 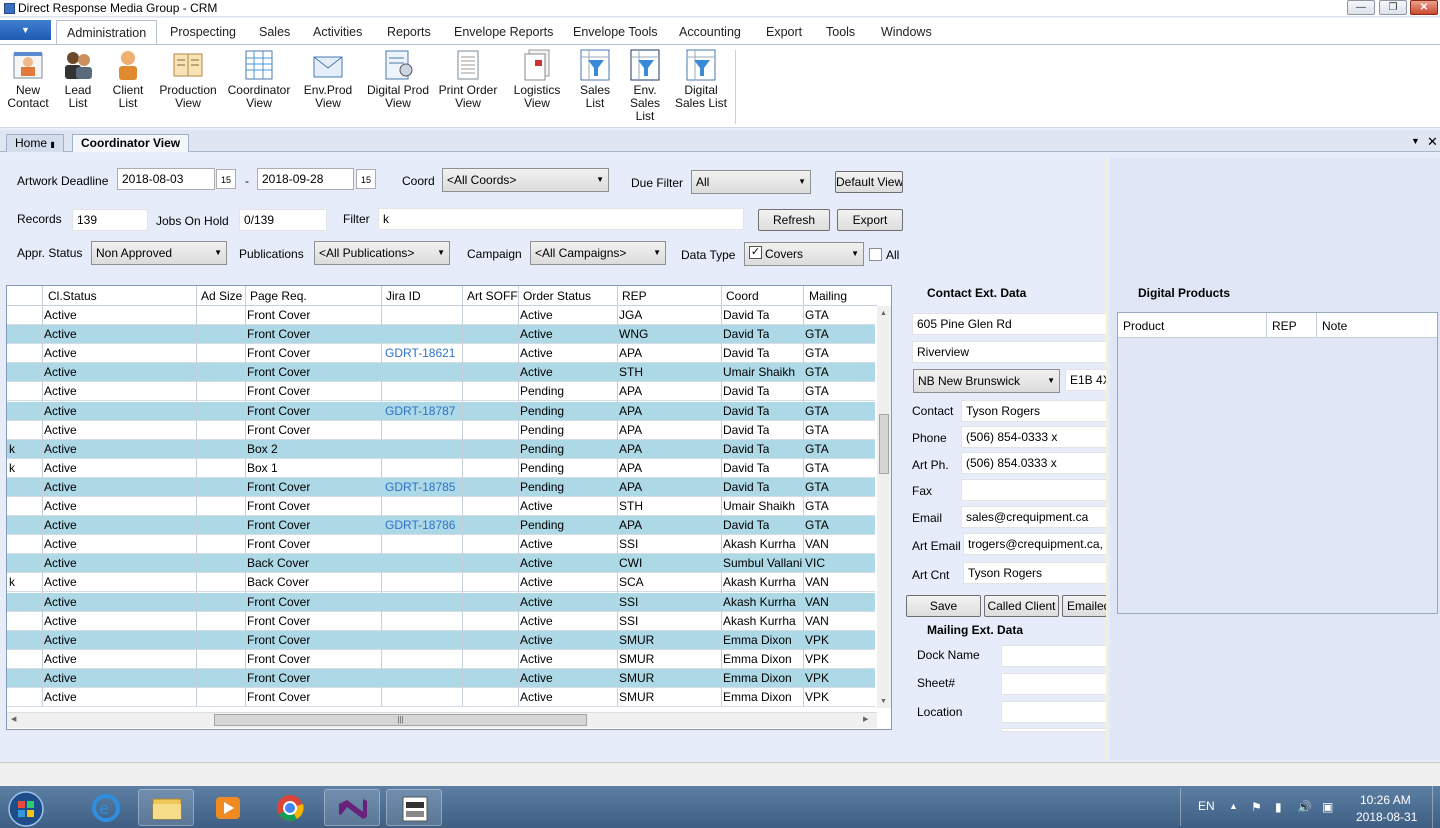 I want to click on campaign-dropdown: <All Campaigns> ▼, so click(x=598, y=253).